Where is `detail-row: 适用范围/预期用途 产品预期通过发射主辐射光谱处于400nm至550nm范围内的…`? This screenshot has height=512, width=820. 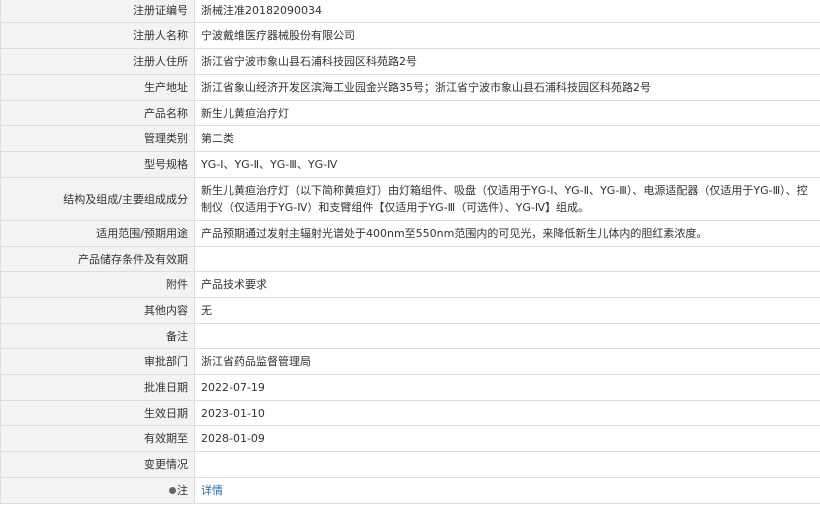
detail-row: 适用范围/预期用途 产品预期通过发射主辐射光谱处于400nm至550nm范围内的… is located at coordinates (410, 233).